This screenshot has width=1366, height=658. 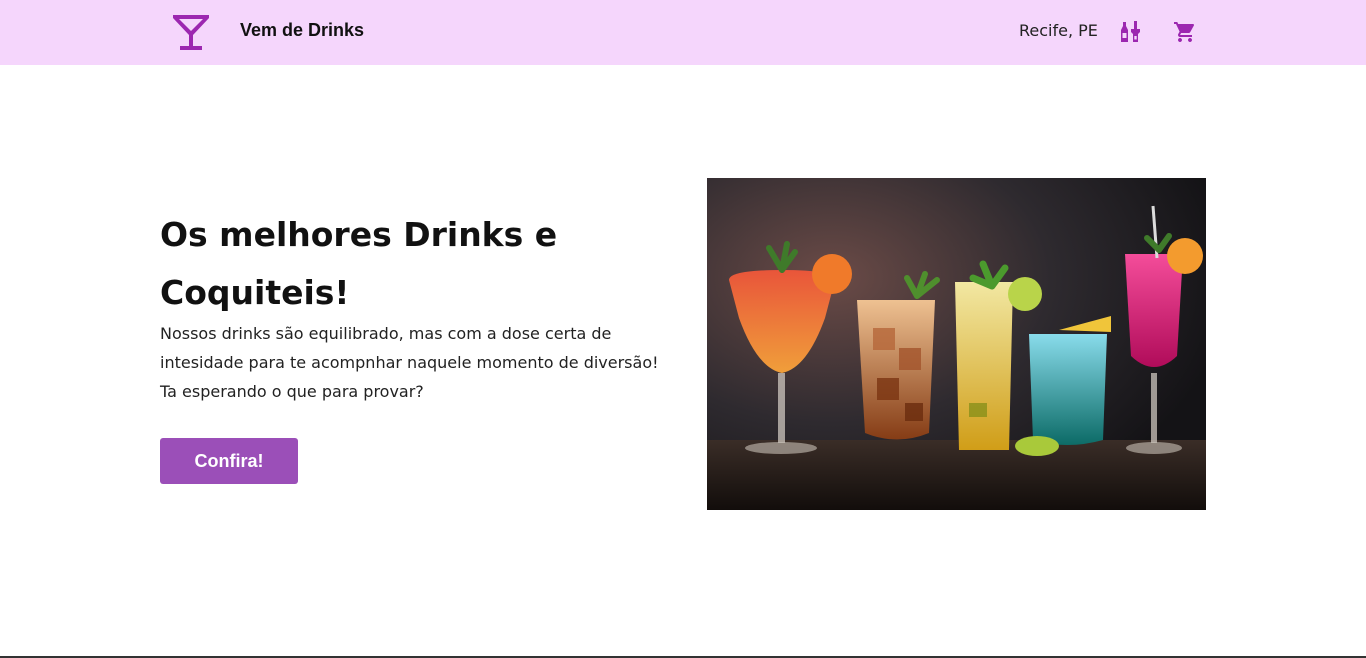 I want to click on cocktail-glass-icon, so click(x=191, y=32).